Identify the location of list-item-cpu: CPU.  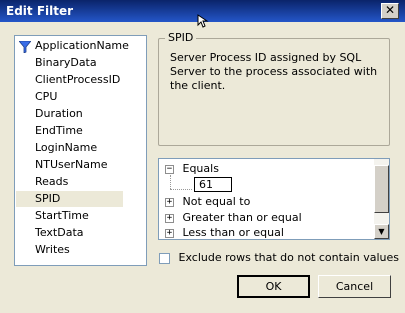
(38, 97).